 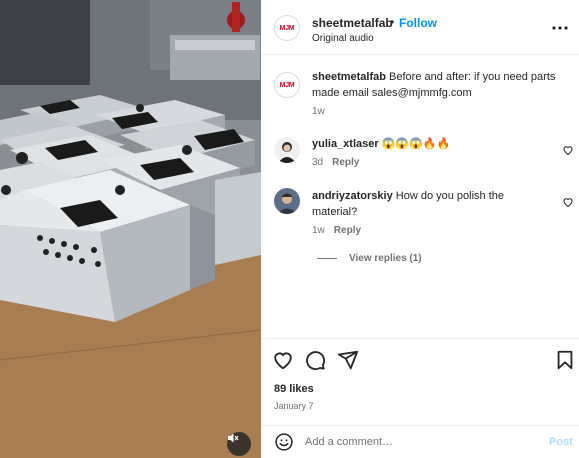 What do you see at coordinates (385, 258) in the screenshot?
I see `view-replies-label: View replies (1)` at bounding box center [385, 258].